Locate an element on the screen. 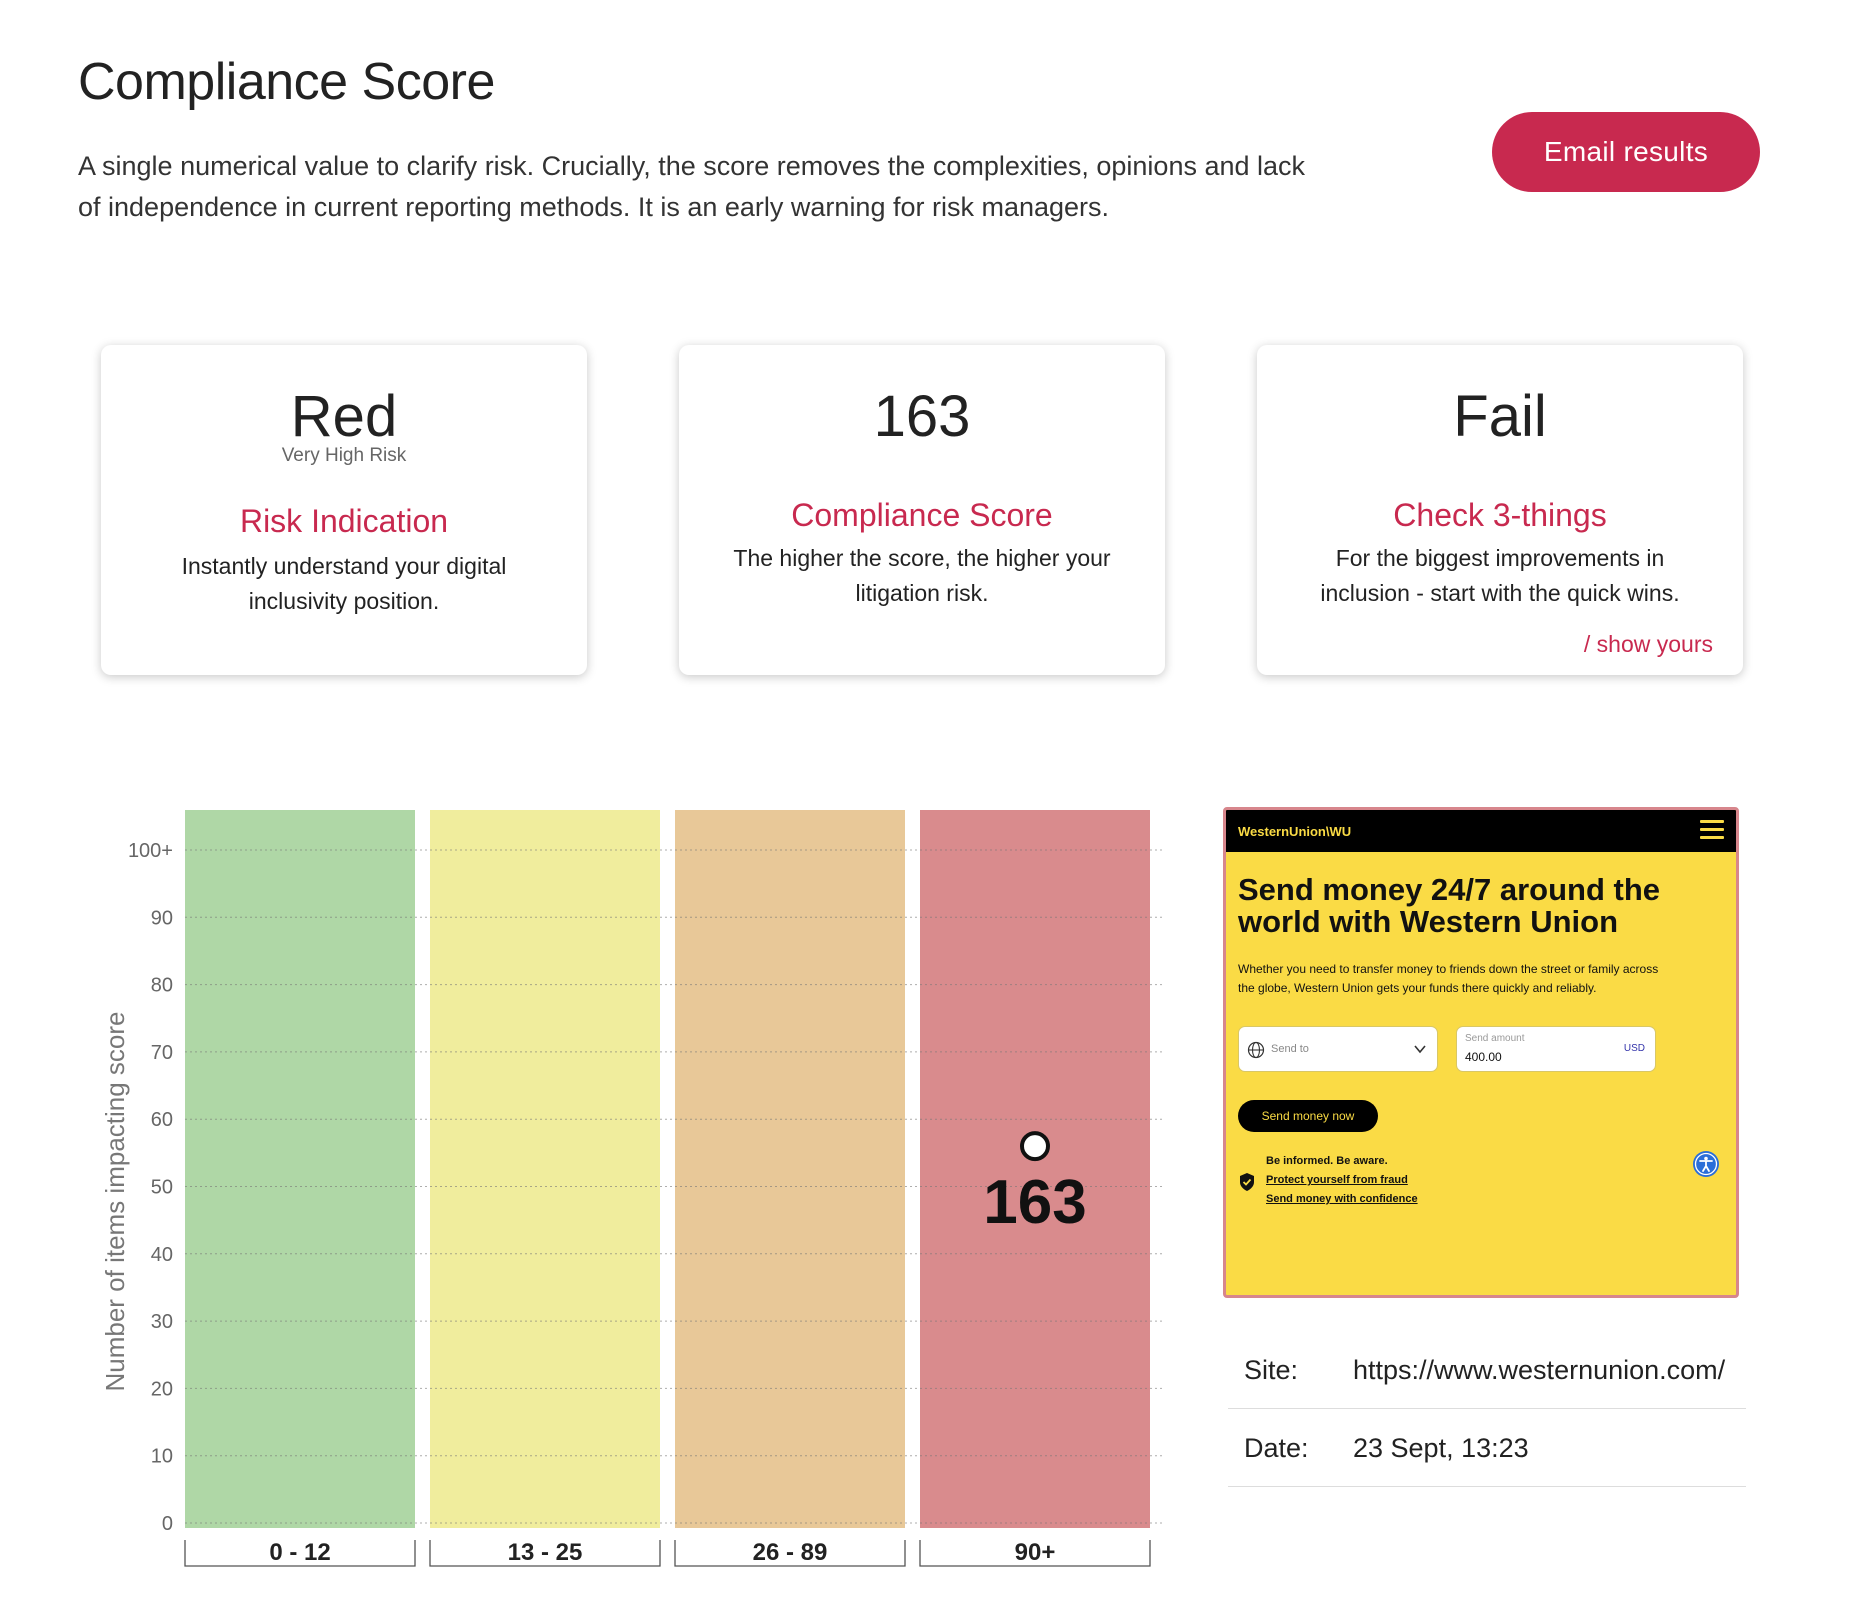 The width and height of the screenshot is (1849, 1608). wu-send-money-button: Send money now is located at coordinates (1308, 1116).